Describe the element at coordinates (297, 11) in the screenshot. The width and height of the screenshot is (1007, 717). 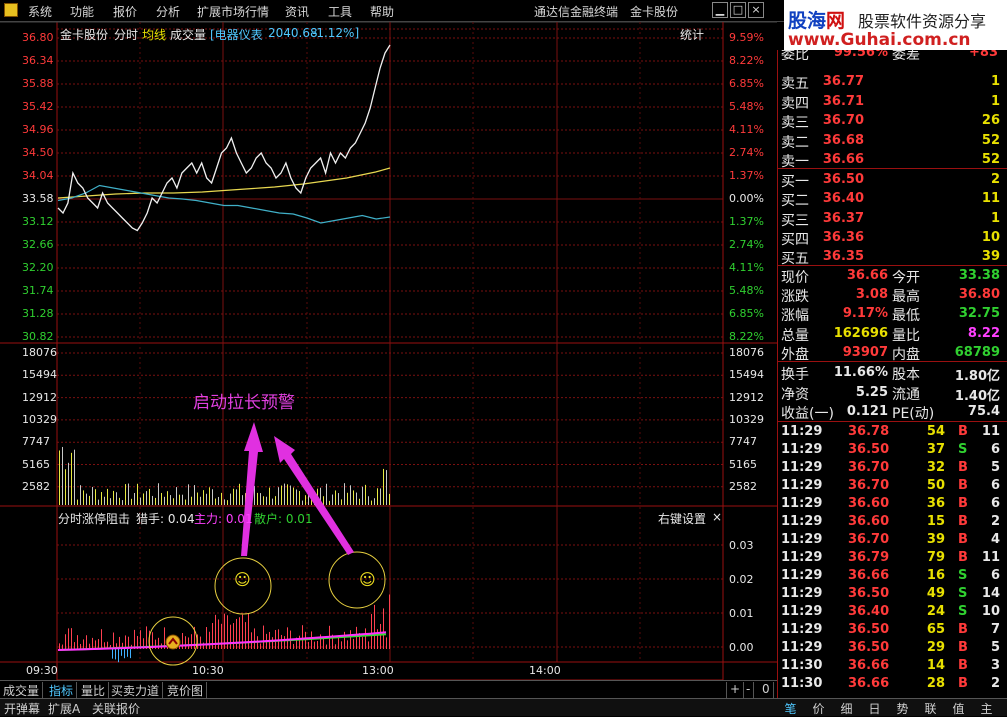
I see `menu-news: 资讯` at that location.